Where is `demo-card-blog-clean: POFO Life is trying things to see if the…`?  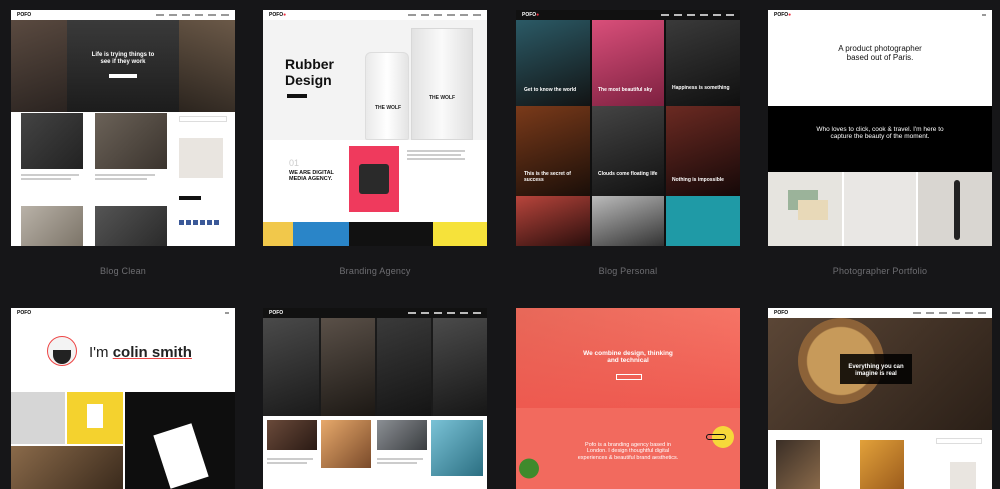 demo-card-blog-clean: POFO Life is trying things to see if the… is located at coordinates (123, 128).